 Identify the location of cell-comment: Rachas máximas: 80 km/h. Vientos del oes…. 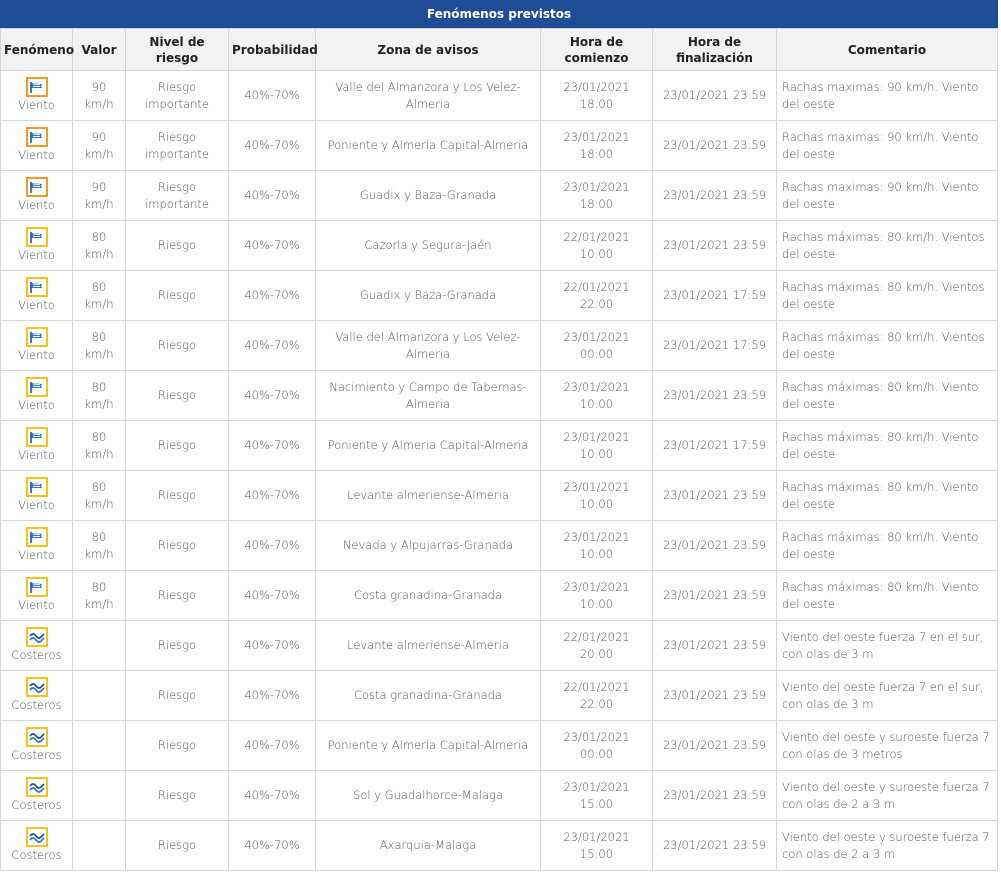
(887, 295).